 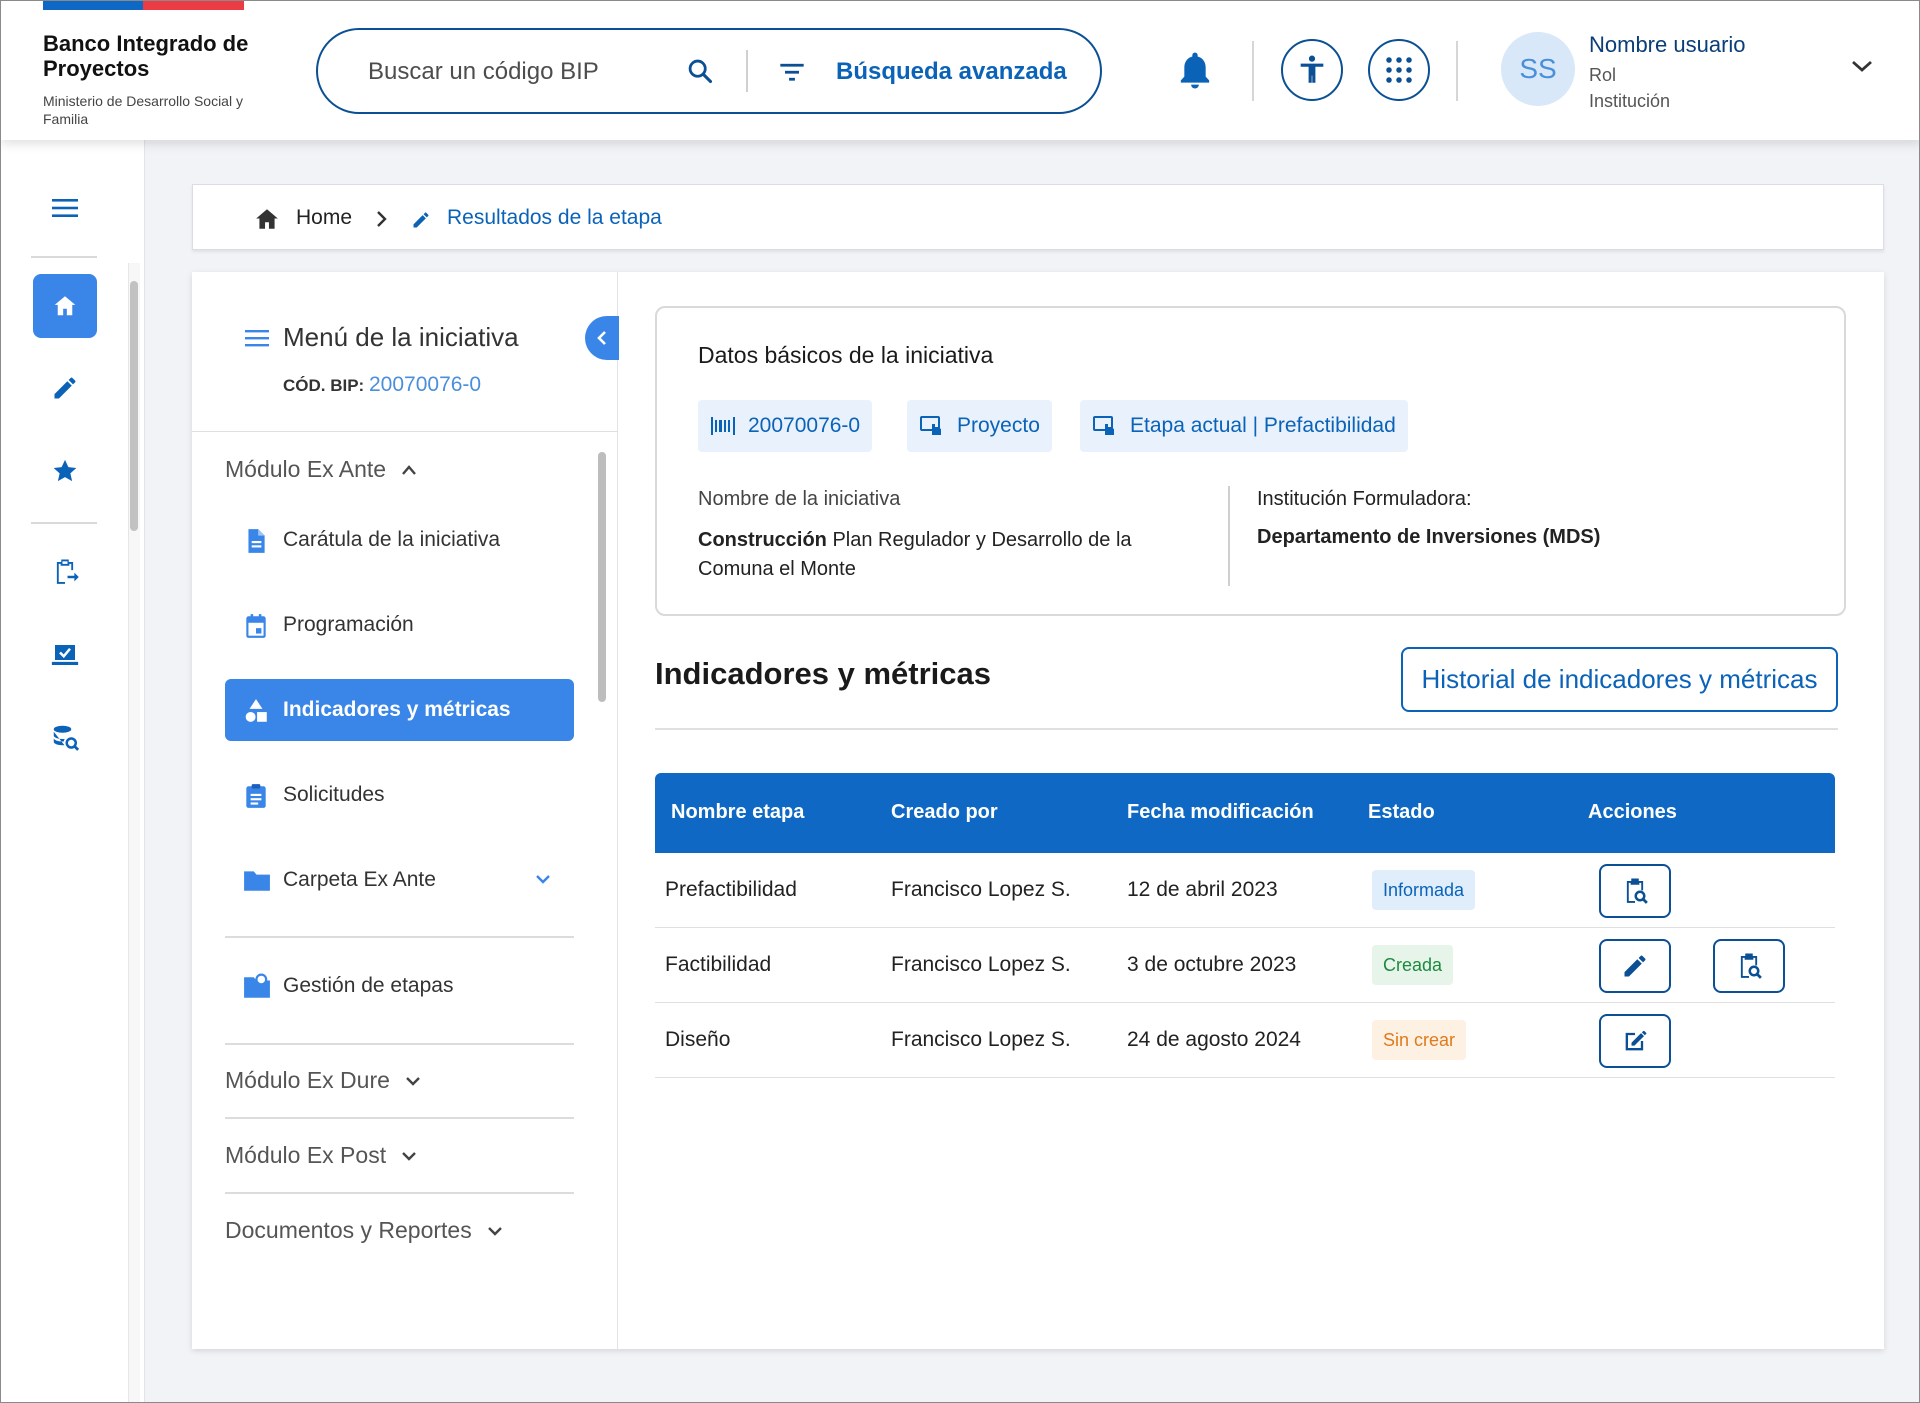 I want to click on rail-favorites-button, so click(x=65, y=471).